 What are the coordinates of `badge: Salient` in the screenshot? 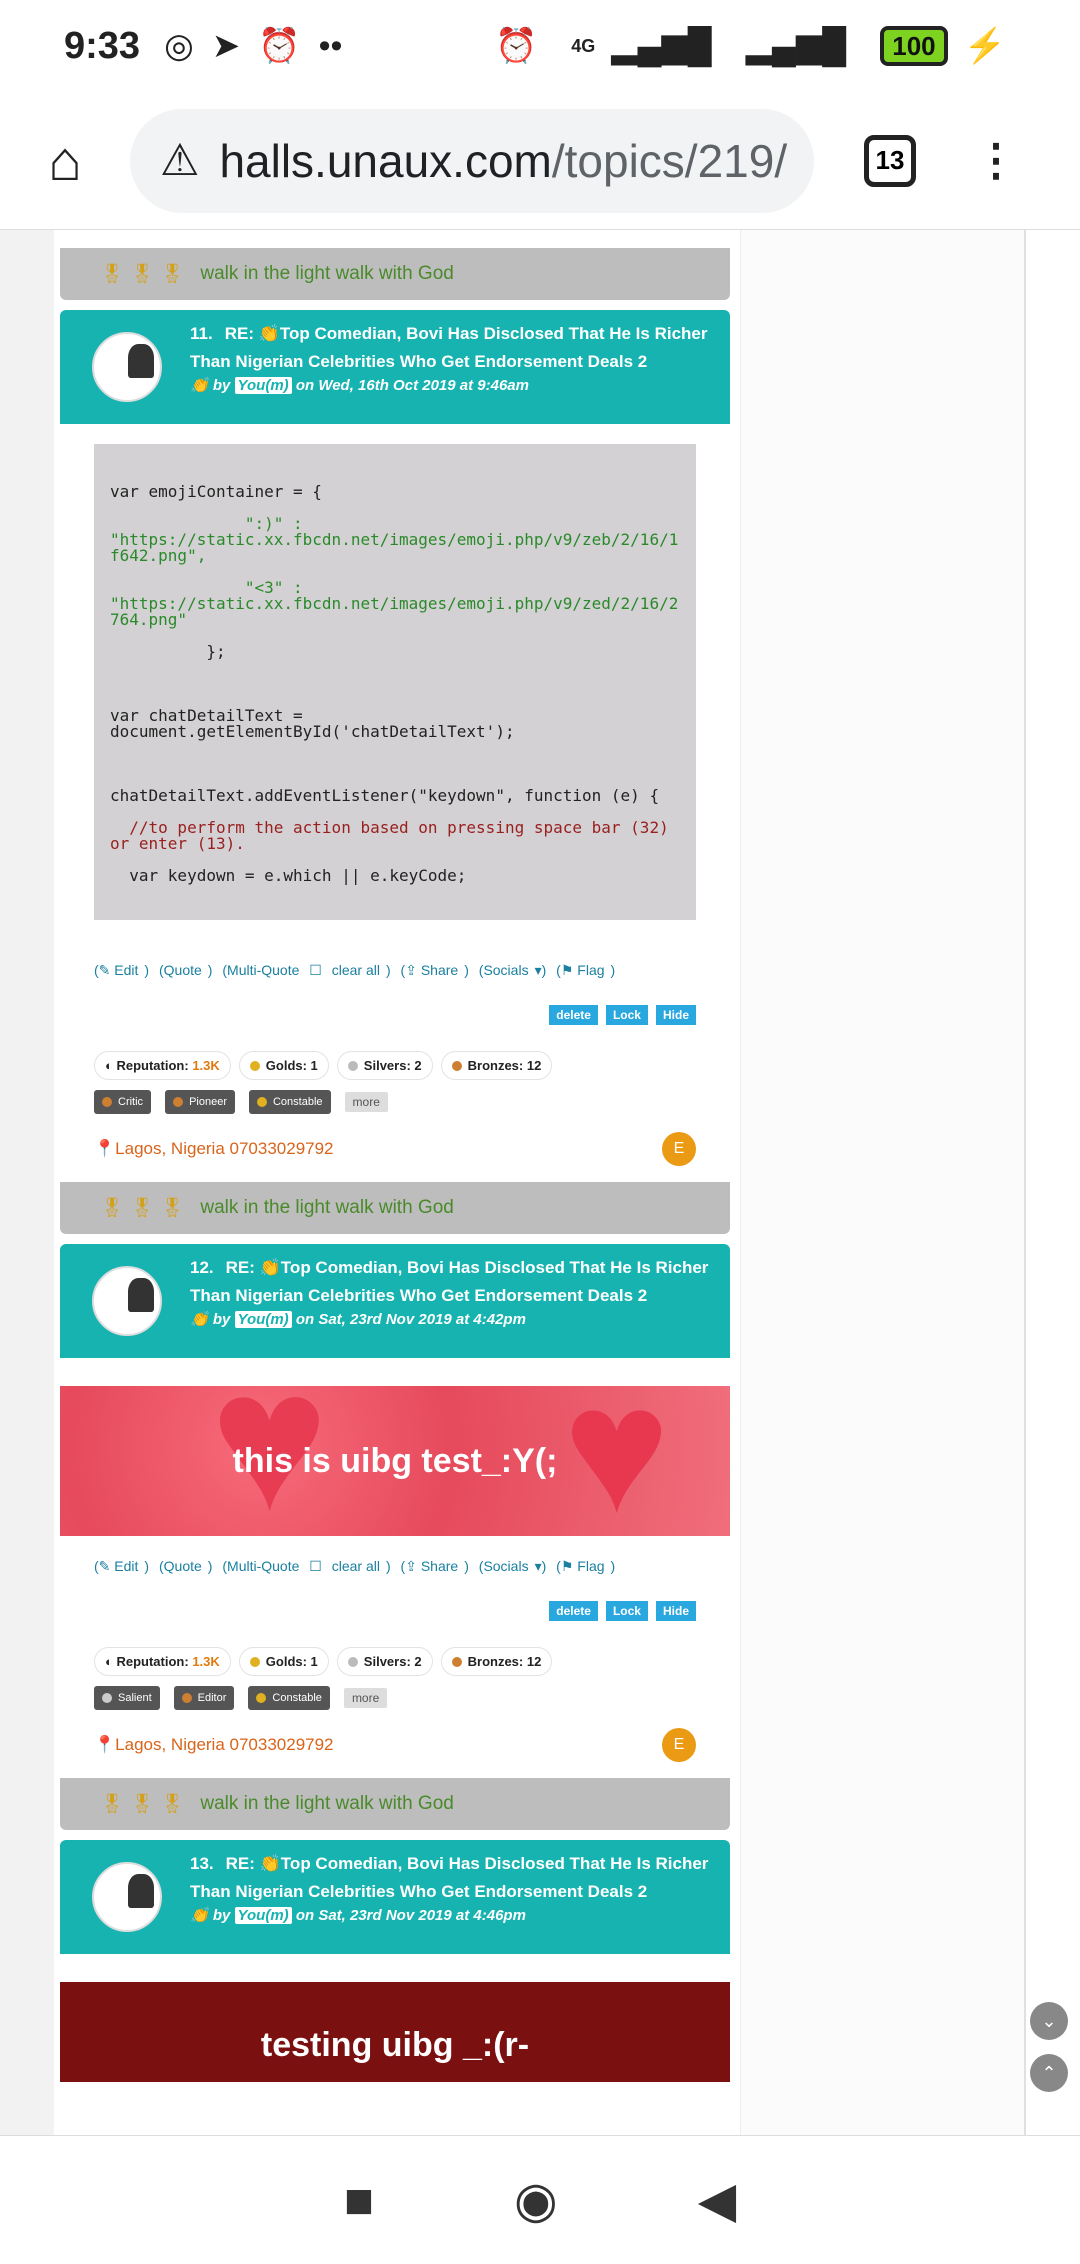 It's located at (127, 1698).